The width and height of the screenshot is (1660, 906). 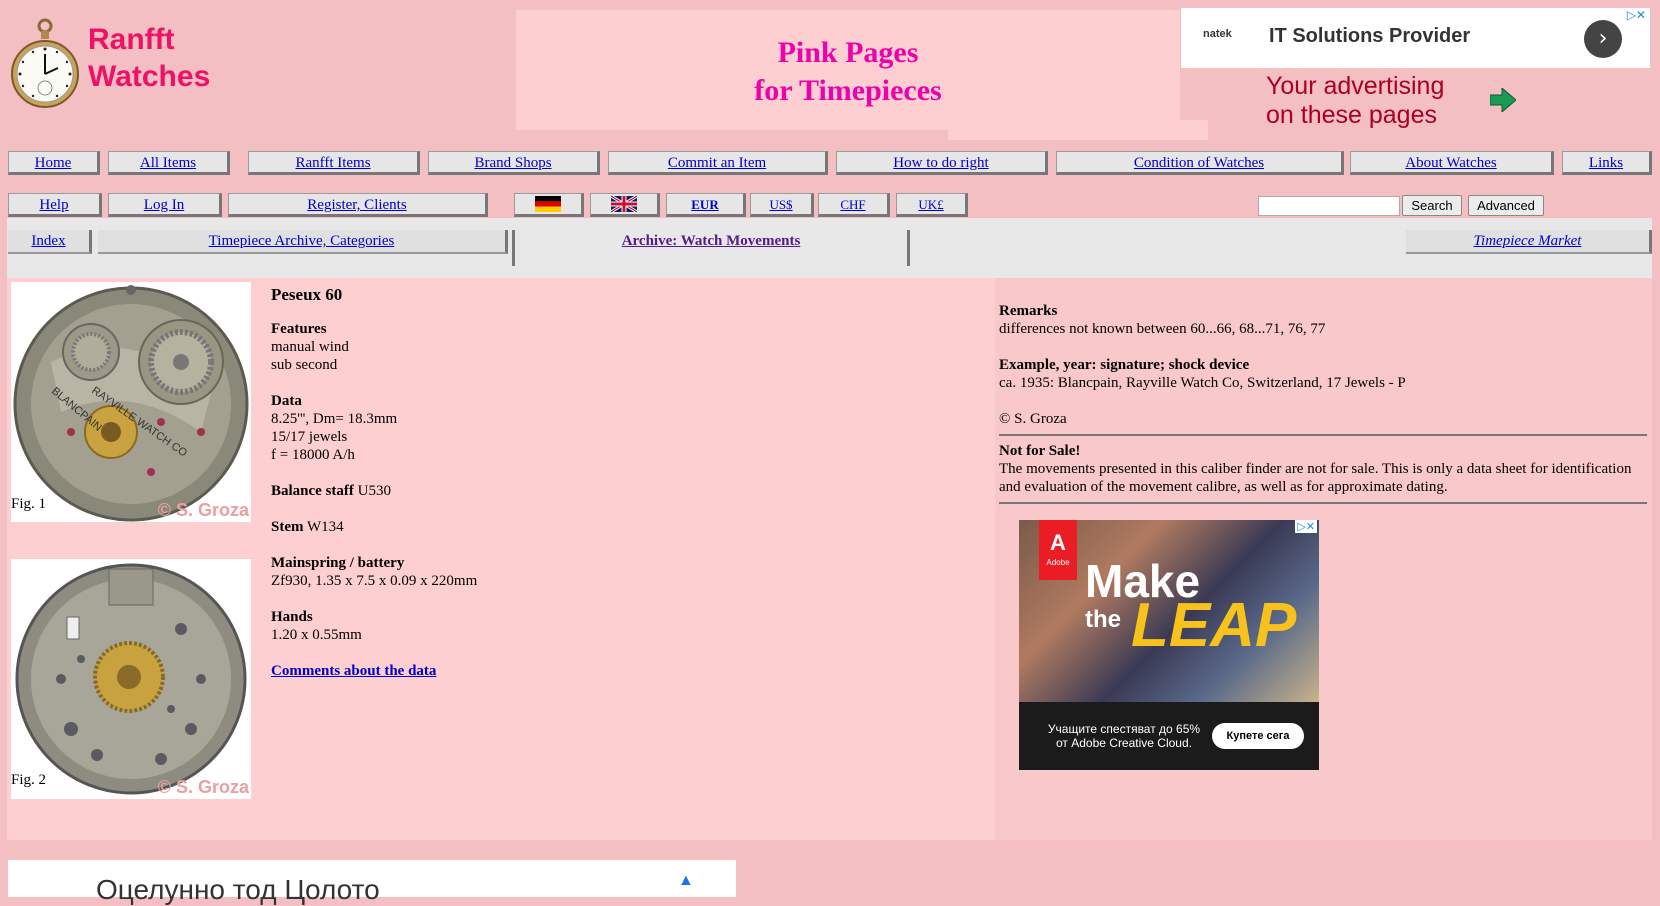 I want to click on nav-register-link: Register, Clients, so click(x=356, y=205).